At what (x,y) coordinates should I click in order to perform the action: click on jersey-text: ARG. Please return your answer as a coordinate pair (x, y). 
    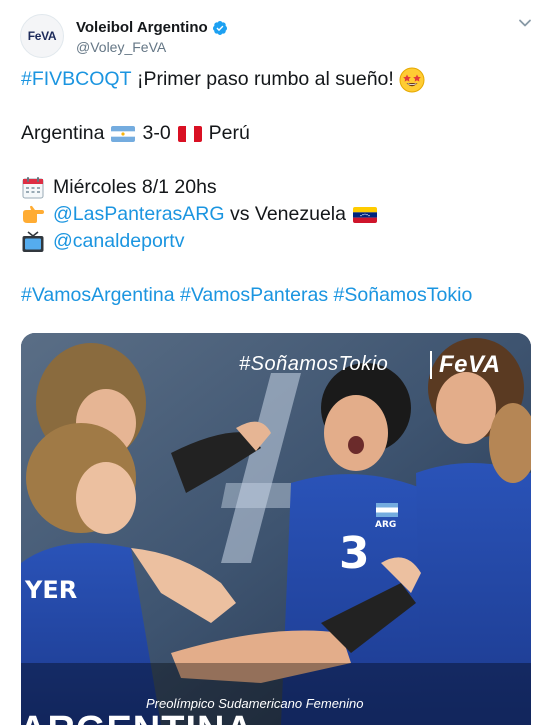
    Looking at the image, I should click on (385, 525).